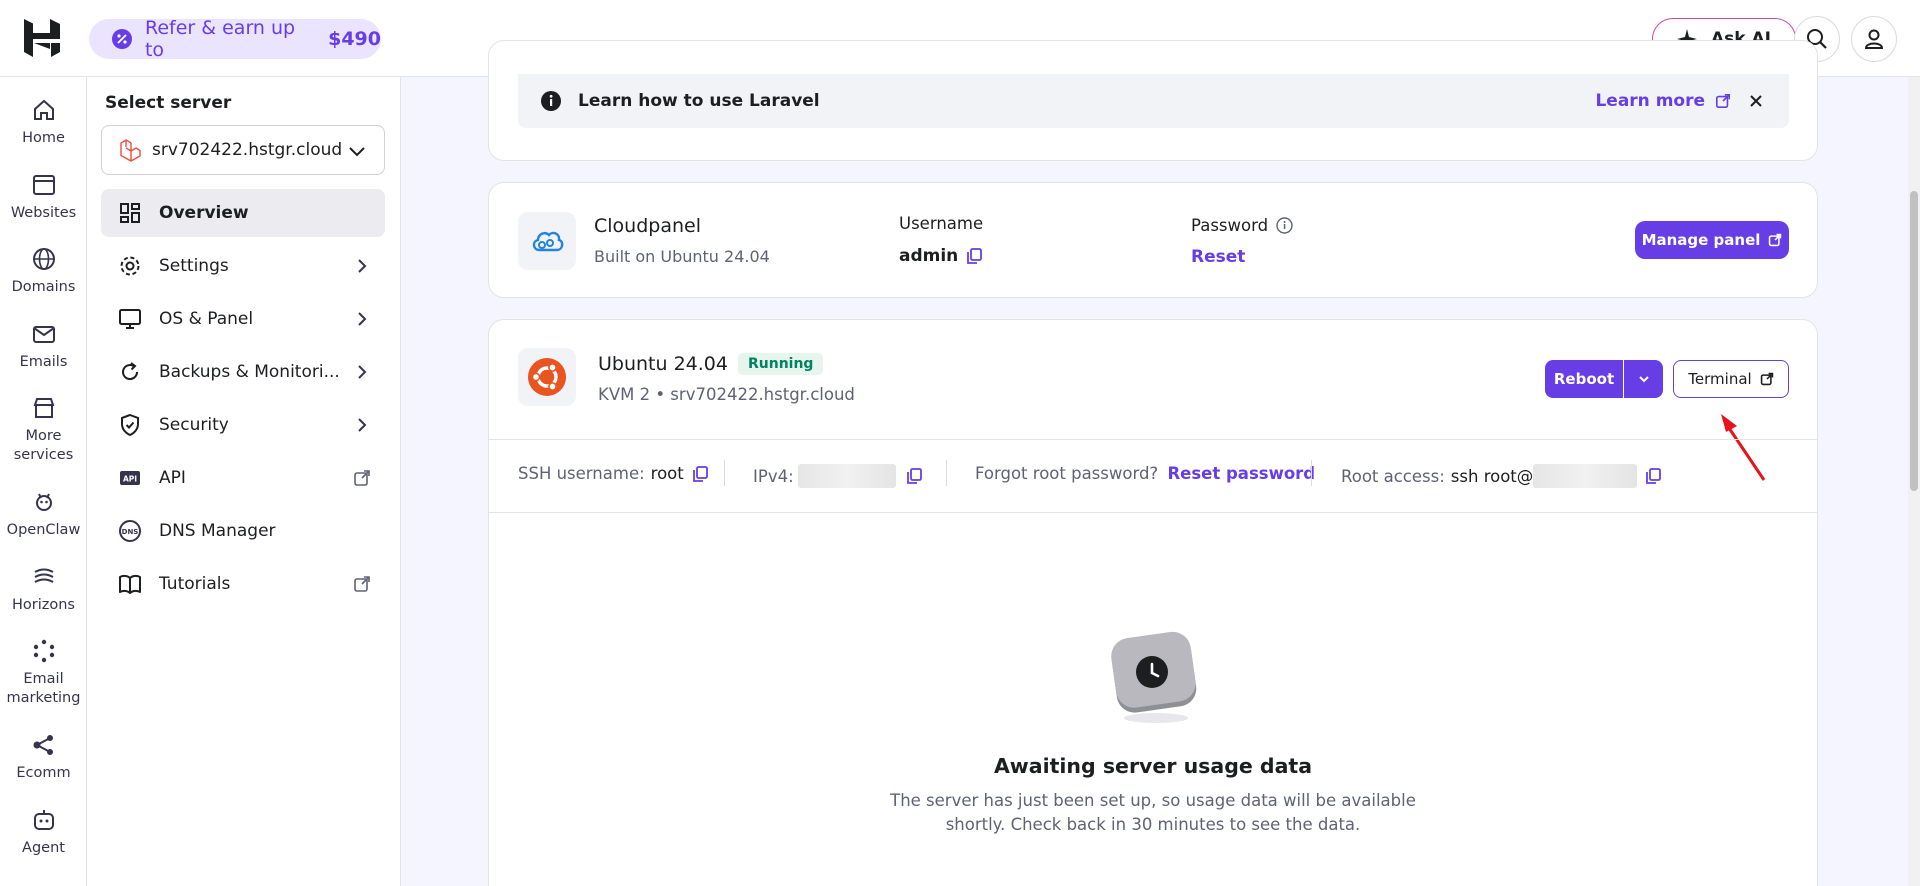 The width and height of the screenshot is (1920, 886). Describe the element at coordinates (43, 259) in the screenshot. I see `globe-icon` at that location.